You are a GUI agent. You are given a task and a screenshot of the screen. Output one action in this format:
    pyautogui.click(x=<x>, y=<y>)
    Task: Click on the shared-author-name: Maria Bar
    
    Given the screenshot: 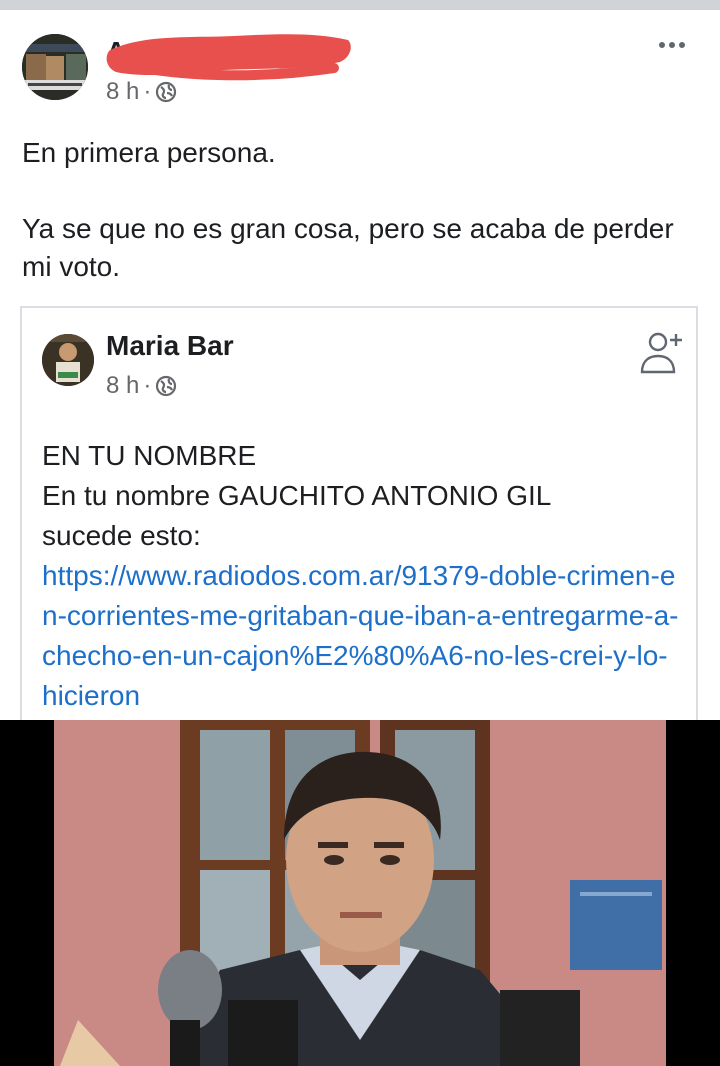 What is the action you would take?
    pyautogui.click(x=170, y=346)
    